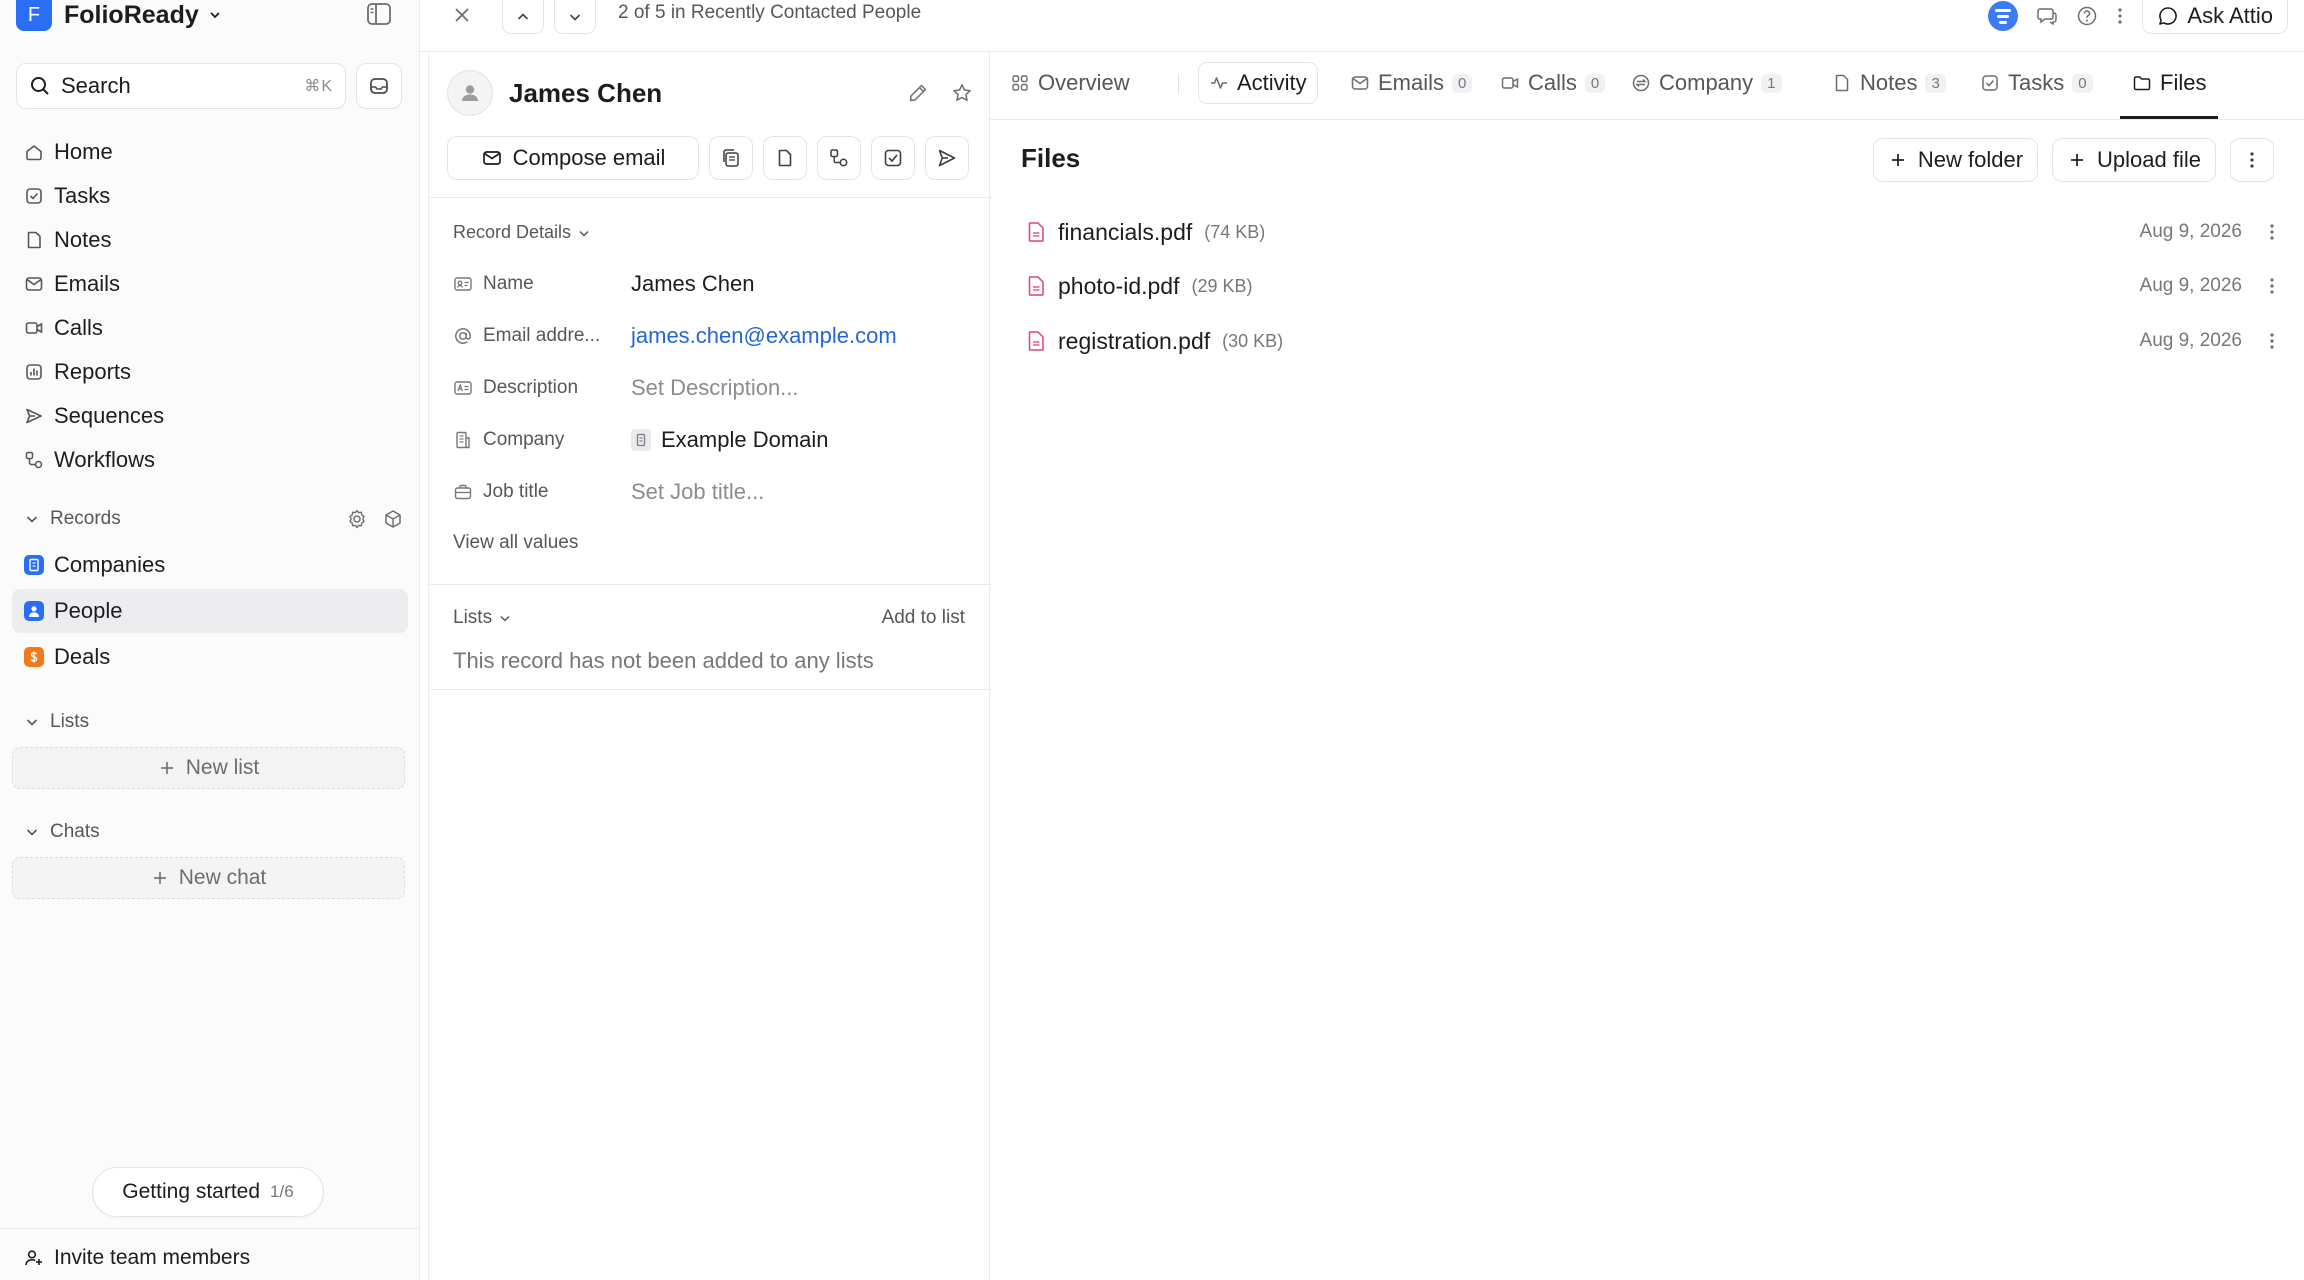 This screenshot has width=2304, height=1280. I want to click on add-object-cube-icon, so click(393, 519).